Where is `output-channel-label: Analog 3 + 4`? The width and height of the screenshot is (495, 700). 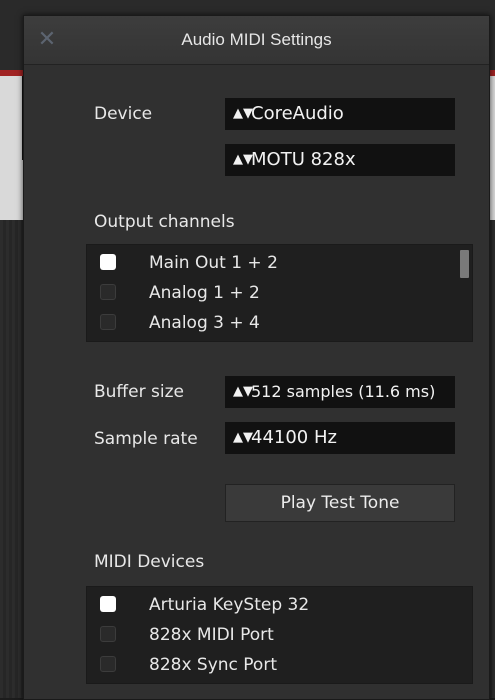 output-channel-label: Analog 3 + 4 is located at coordinates (204, 323).